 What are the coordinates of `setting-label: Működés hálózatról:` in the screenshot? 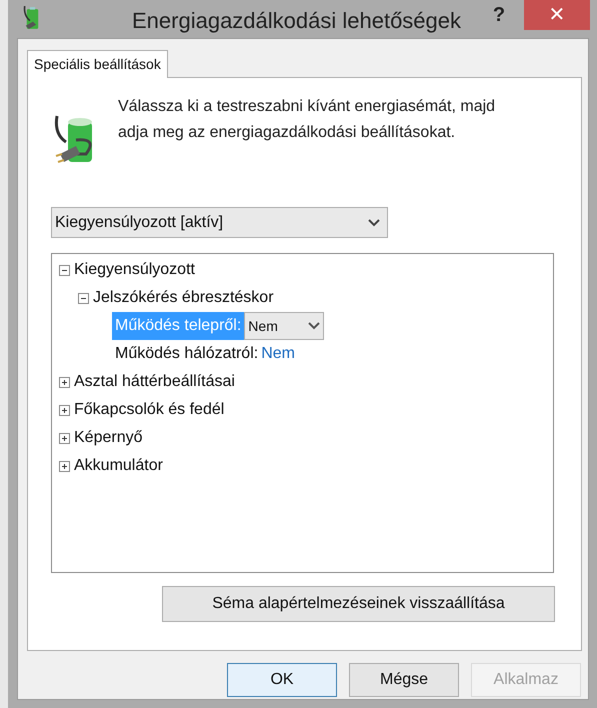 It's located at (187, 354).